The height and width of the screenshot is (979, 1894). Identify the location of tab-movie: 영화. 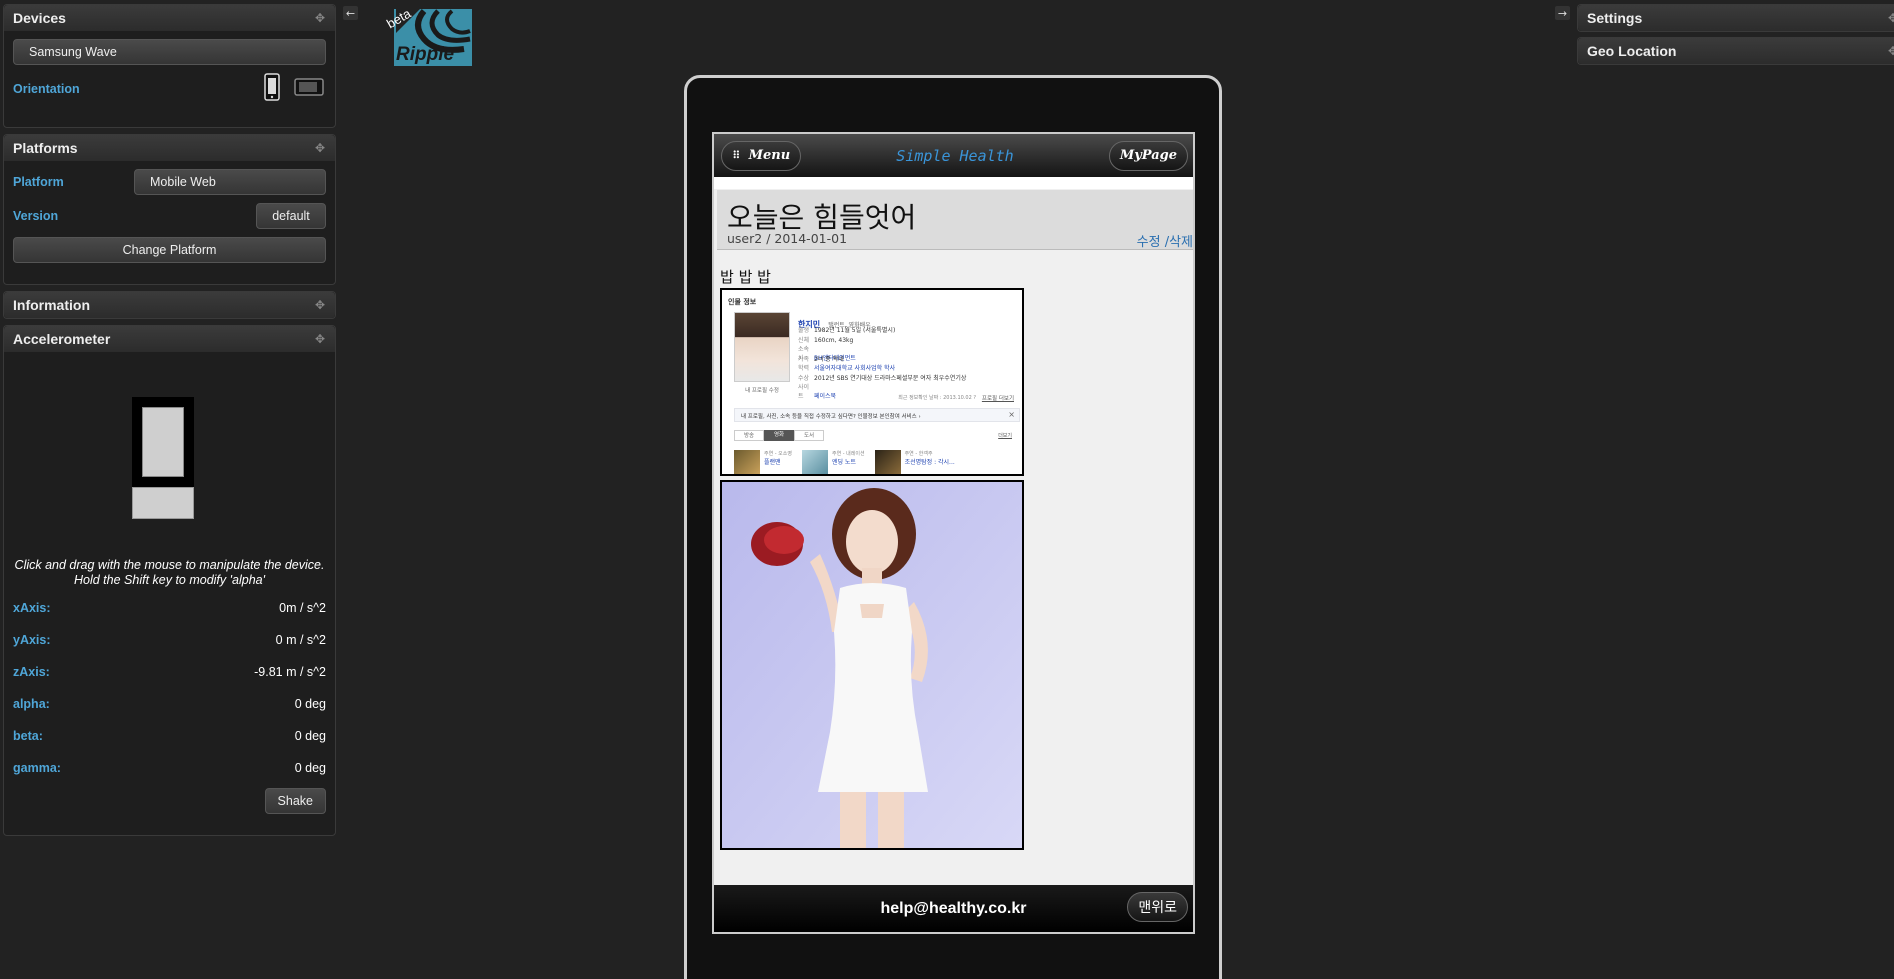
(779, 435).